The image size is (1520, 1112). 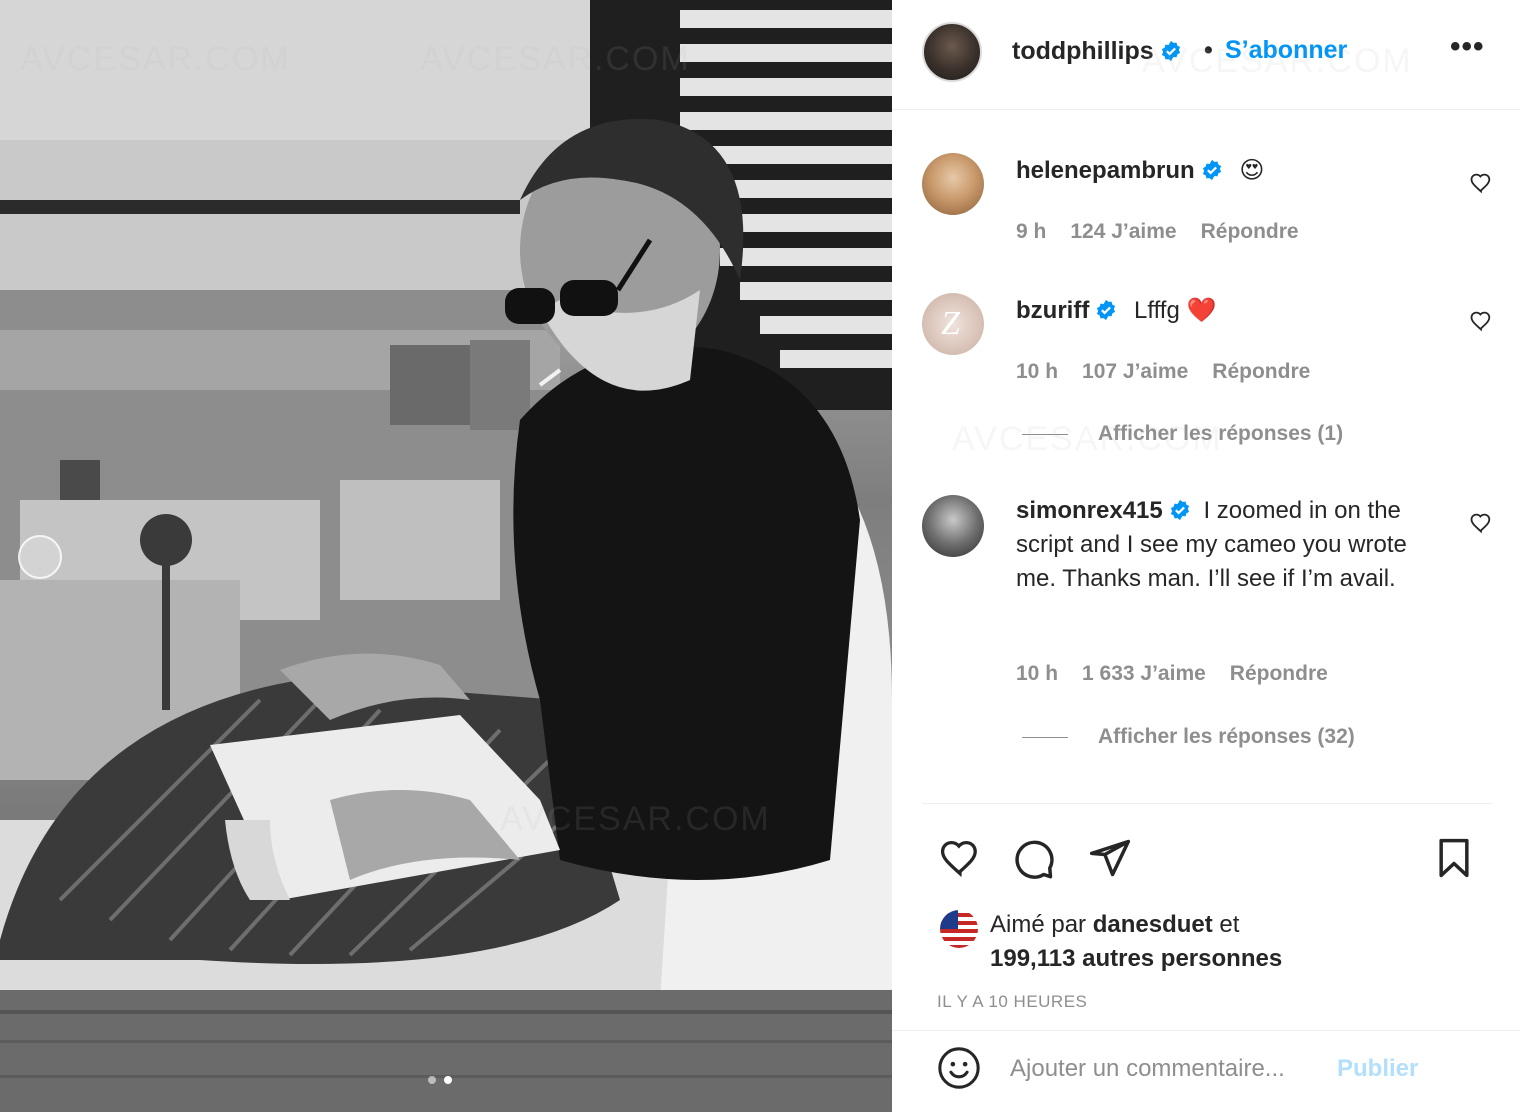 What do you see at coordinates (950, 323) in the screenshot?
I see `avatar-letter-icon: Z` at bounding box center [950, 323].